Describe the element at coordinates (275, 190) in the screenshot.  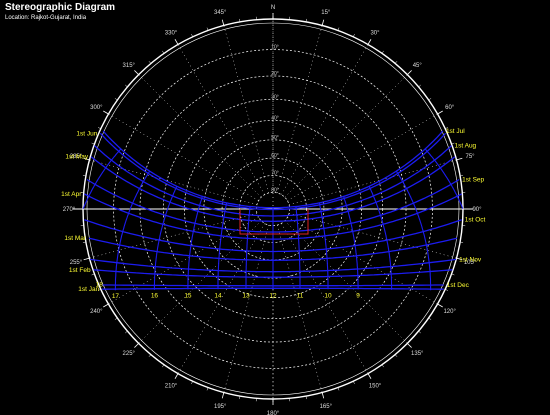
I see `altitude-label: 80°` at that location.